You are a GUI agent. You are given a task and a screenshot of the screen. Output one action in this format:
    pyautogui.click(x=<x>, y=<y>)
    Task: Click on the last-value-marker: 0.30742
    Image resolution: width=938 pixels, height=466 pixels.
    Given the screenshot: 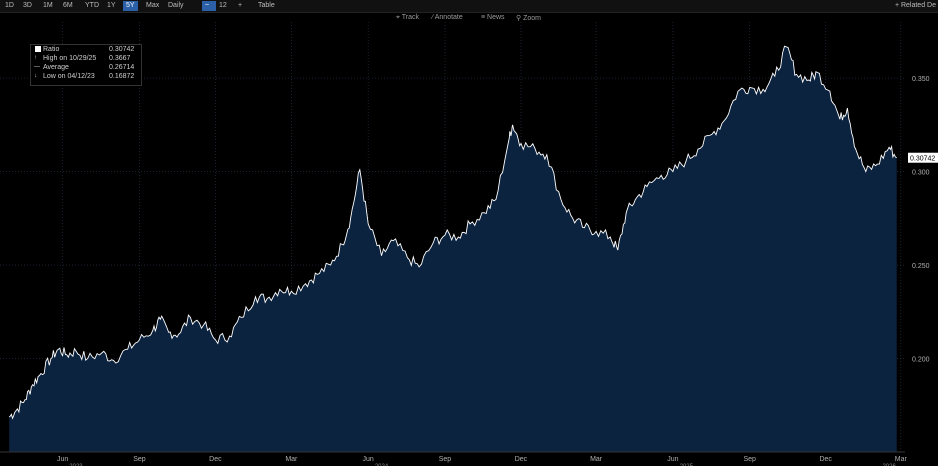 What is the action you would take?
    pyautogui.click(x=923, y=157)
    